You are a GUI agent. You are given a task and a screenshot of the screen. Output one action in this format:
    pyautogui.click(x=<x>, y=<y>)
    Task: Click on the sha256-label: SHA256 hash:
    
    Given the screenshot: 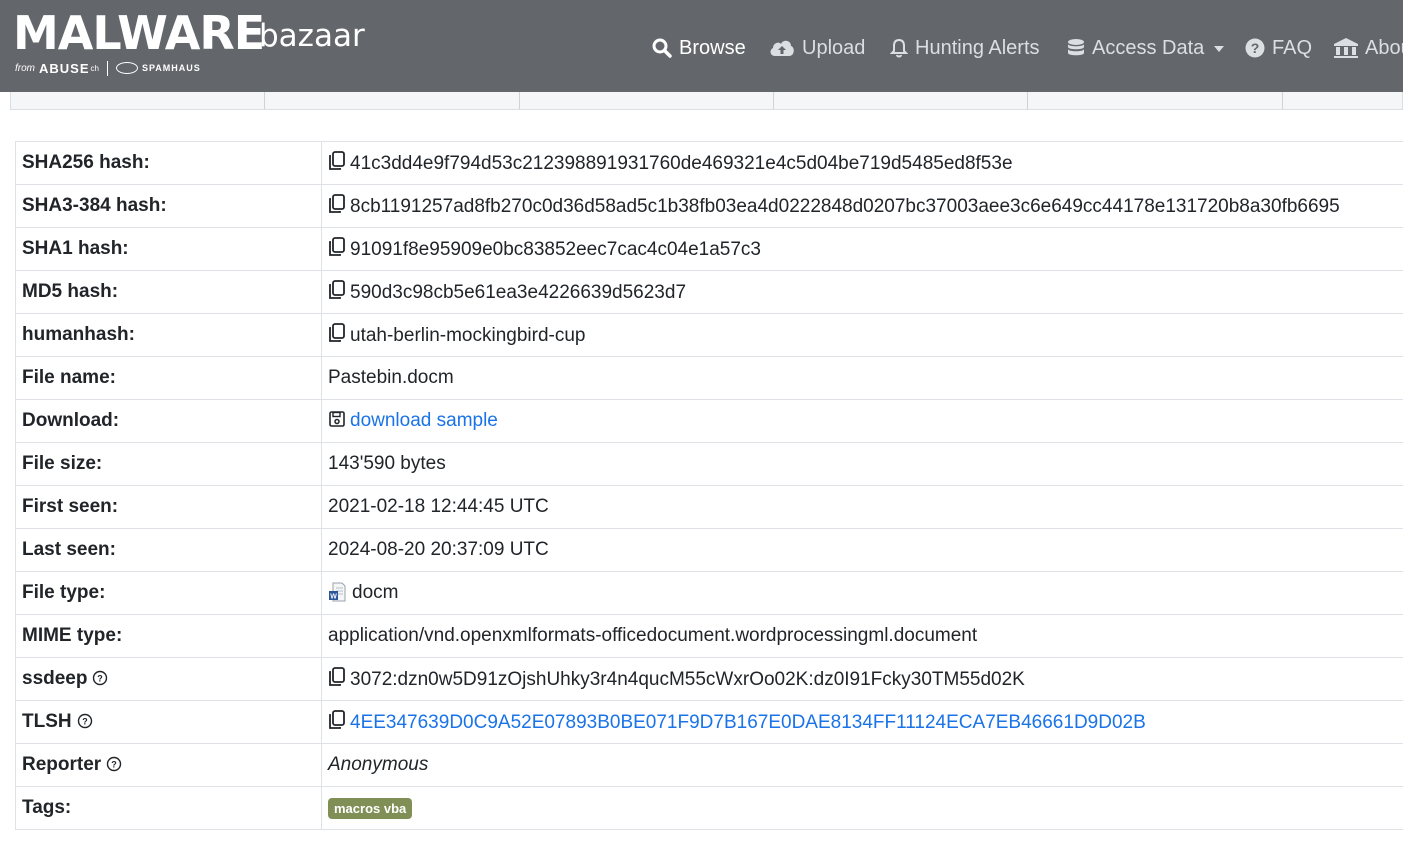 What is the action you would take?
    pyautogui.click(x=168, y=163)
    